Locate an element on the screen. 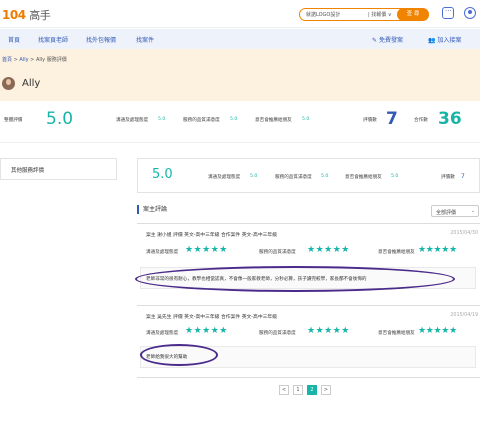 The image size is (480, 421). free-post-link: ✎ 免費發案 is located at coordinates (387, 39).